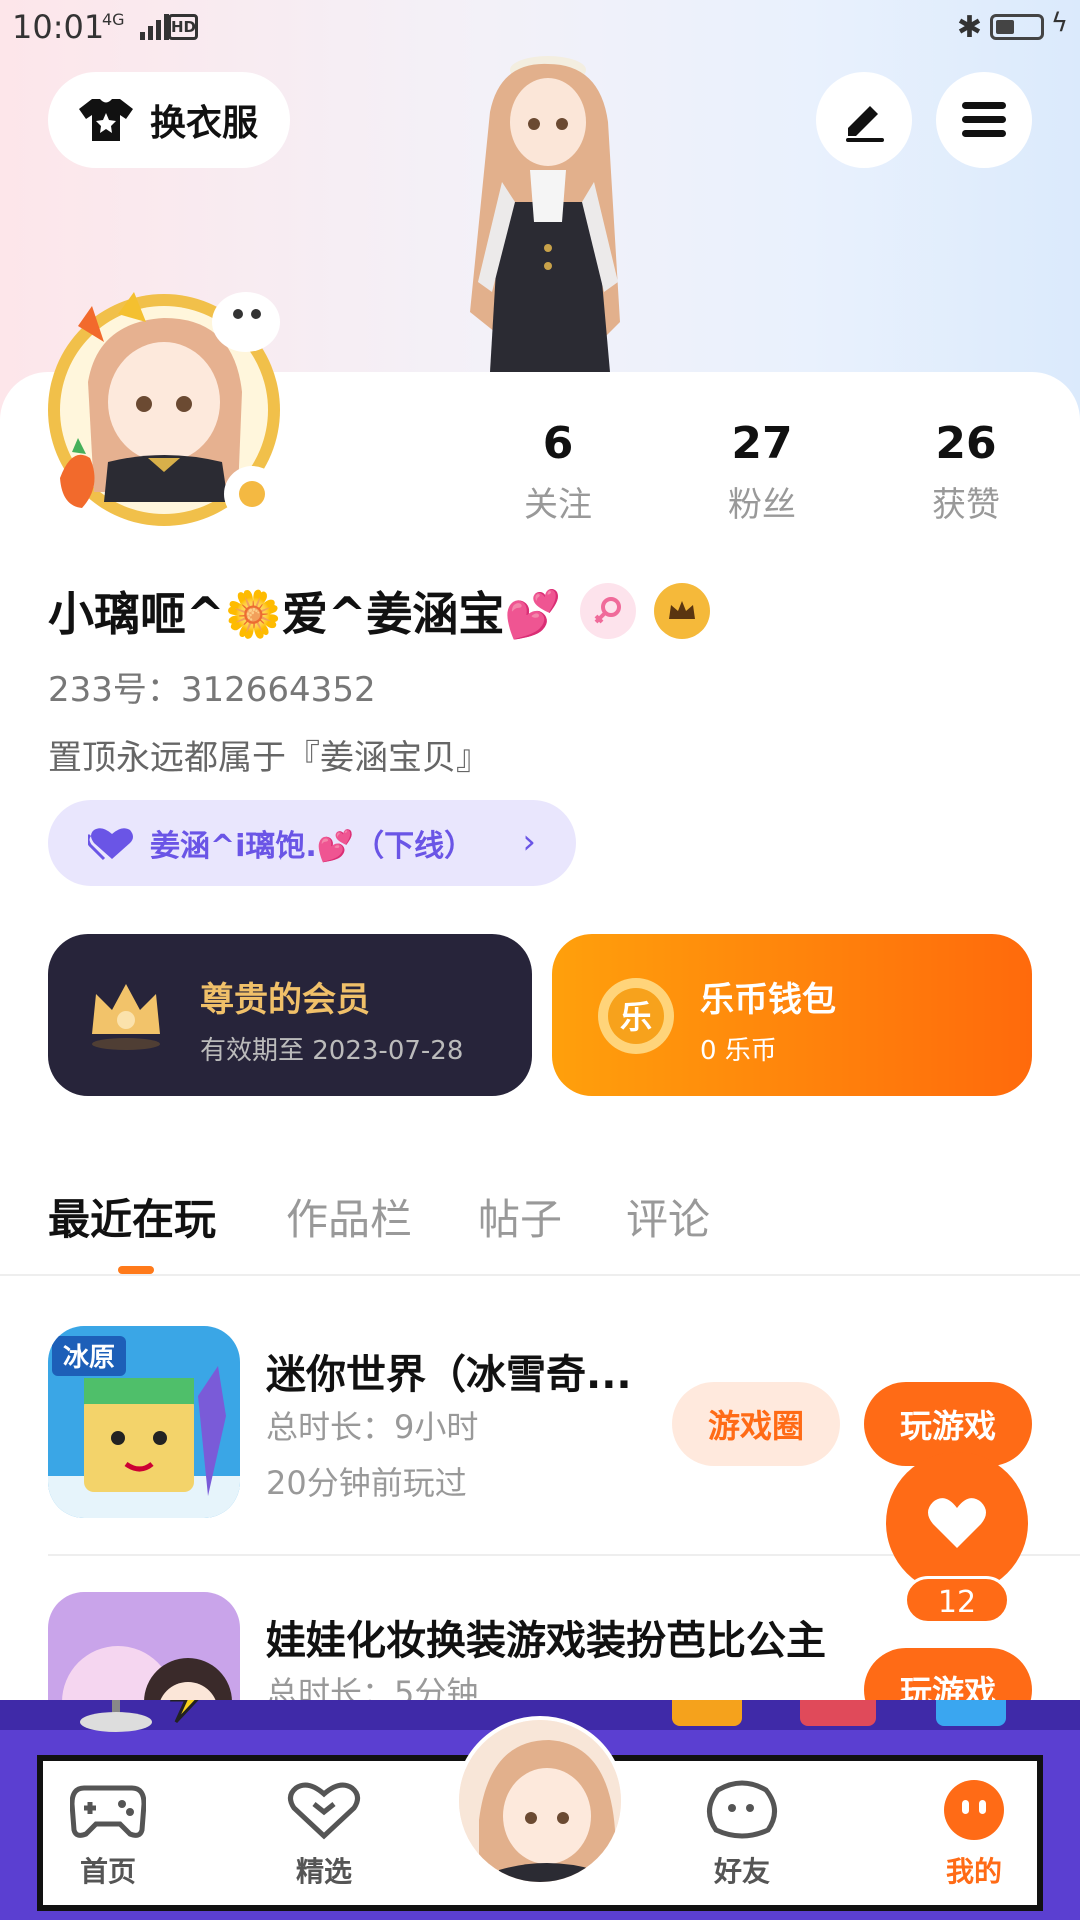 This screenshot has height=1920, width=1080. I want to click on profile-bio: 置顶永远都属于『姜涵宝贝』, so click(269, 758).